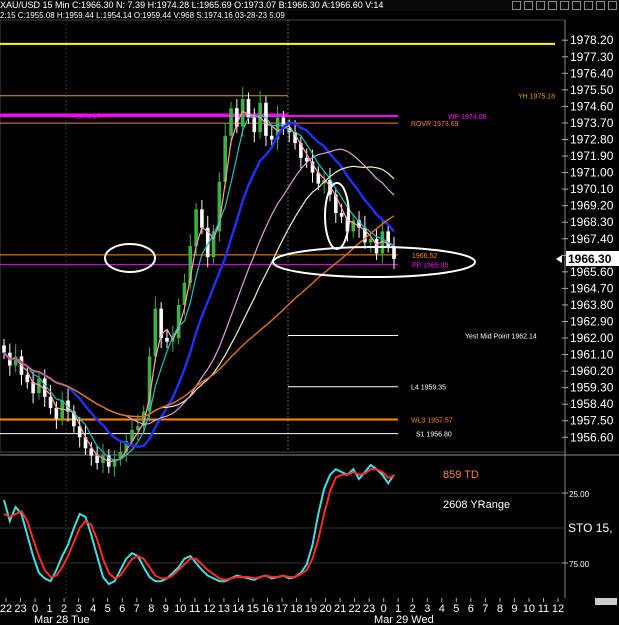 The height and width of the screenshot is (625, 619). Describe the element at coordinates (592, 239) in the screenshot. I see `price-tick-label: 1967.40` at that location.